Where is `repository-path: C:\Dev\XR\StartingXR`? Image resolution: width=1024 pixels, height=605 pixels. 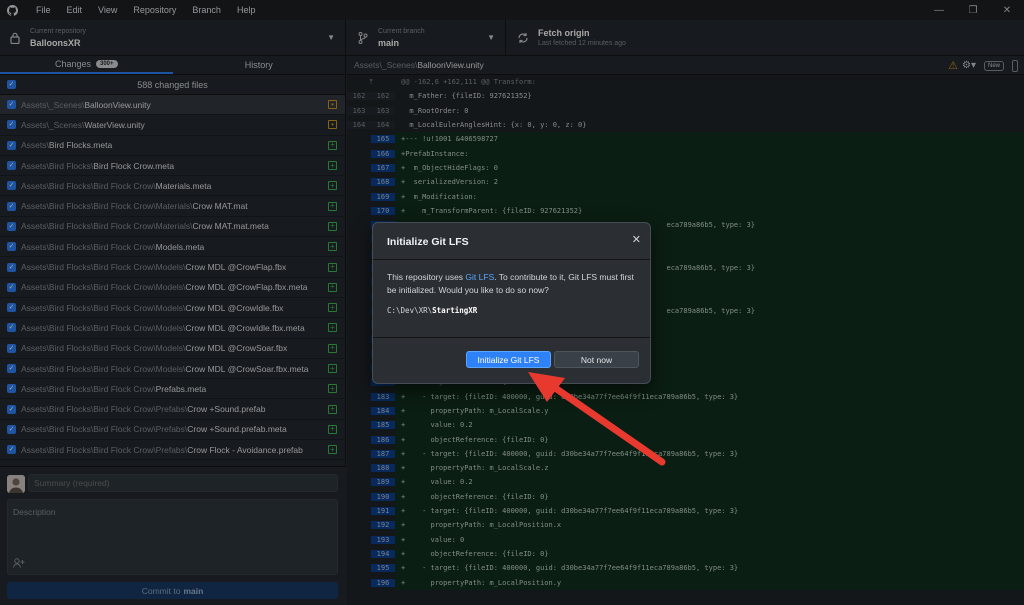
repository-path: C:\Dev\XR\StartingXR is located at coordinates (432, 310).